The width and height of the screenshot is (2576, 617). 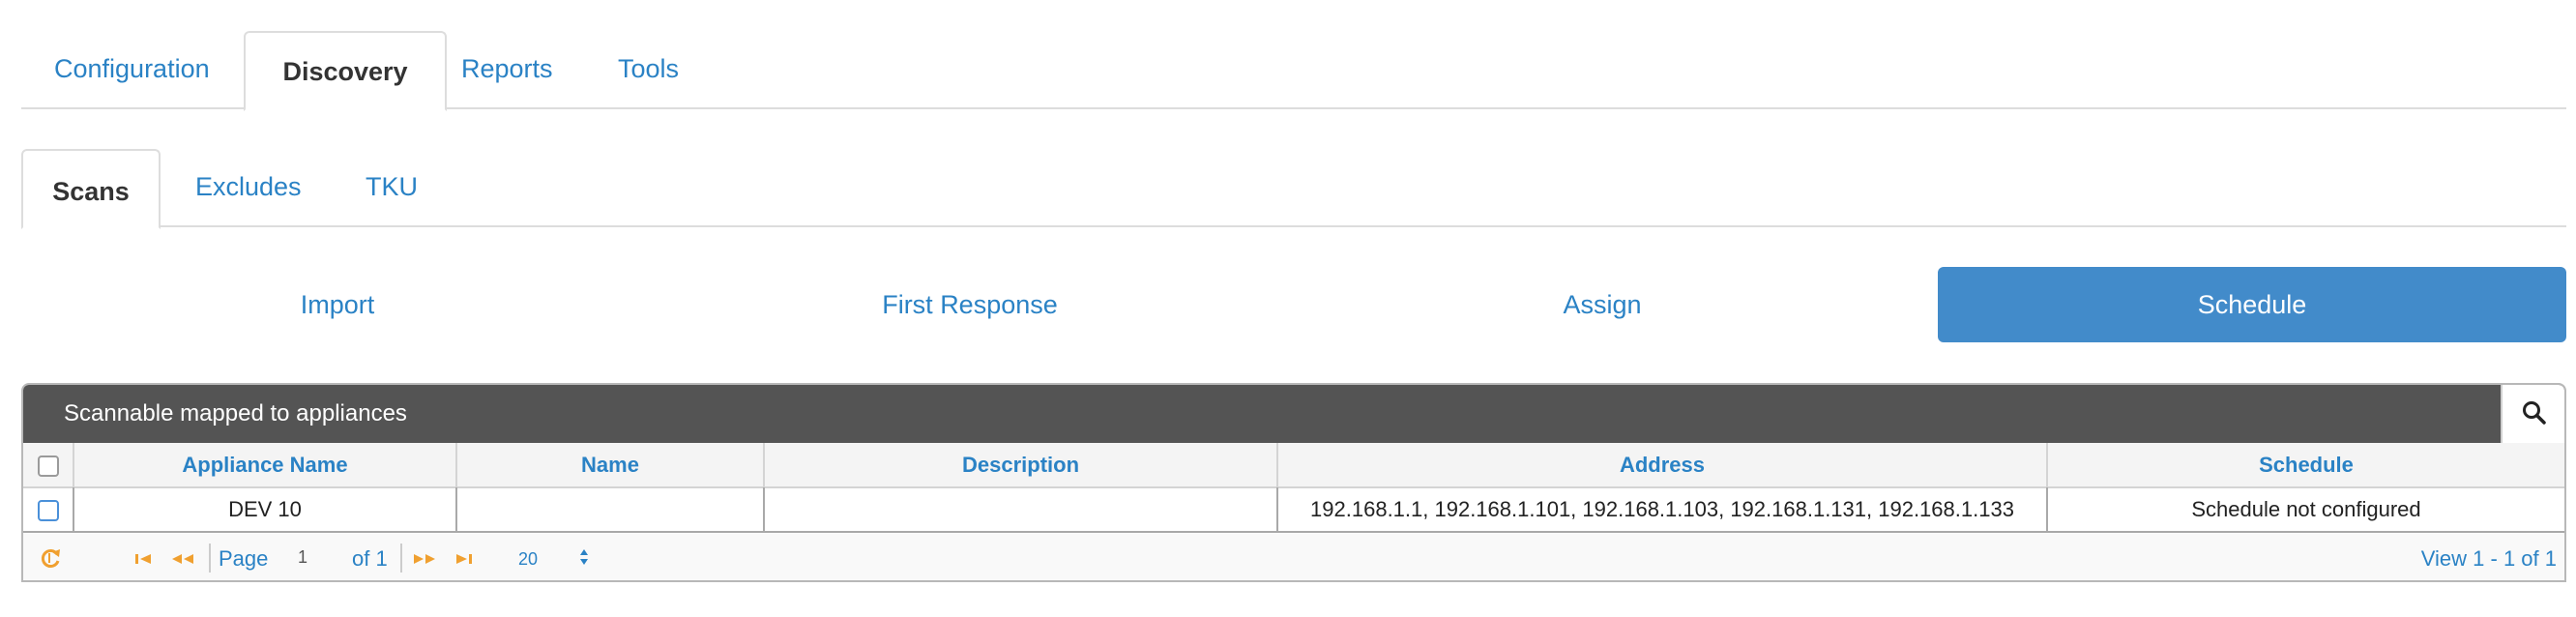 What do you see at coordinates (370, 558) in the screenshot?
I see `page-count-label: of 1` at bounding box center [370, 558].